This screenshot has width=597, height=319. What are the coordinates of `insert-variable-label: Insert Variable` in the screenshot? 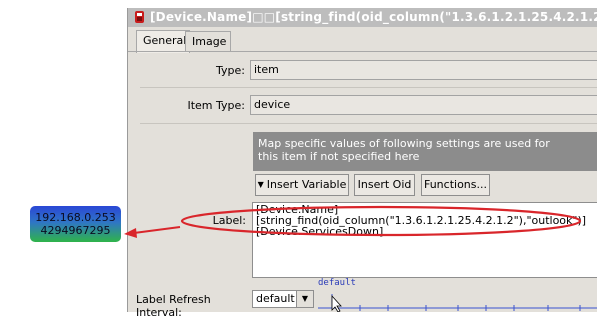 It's located at (306, 184).